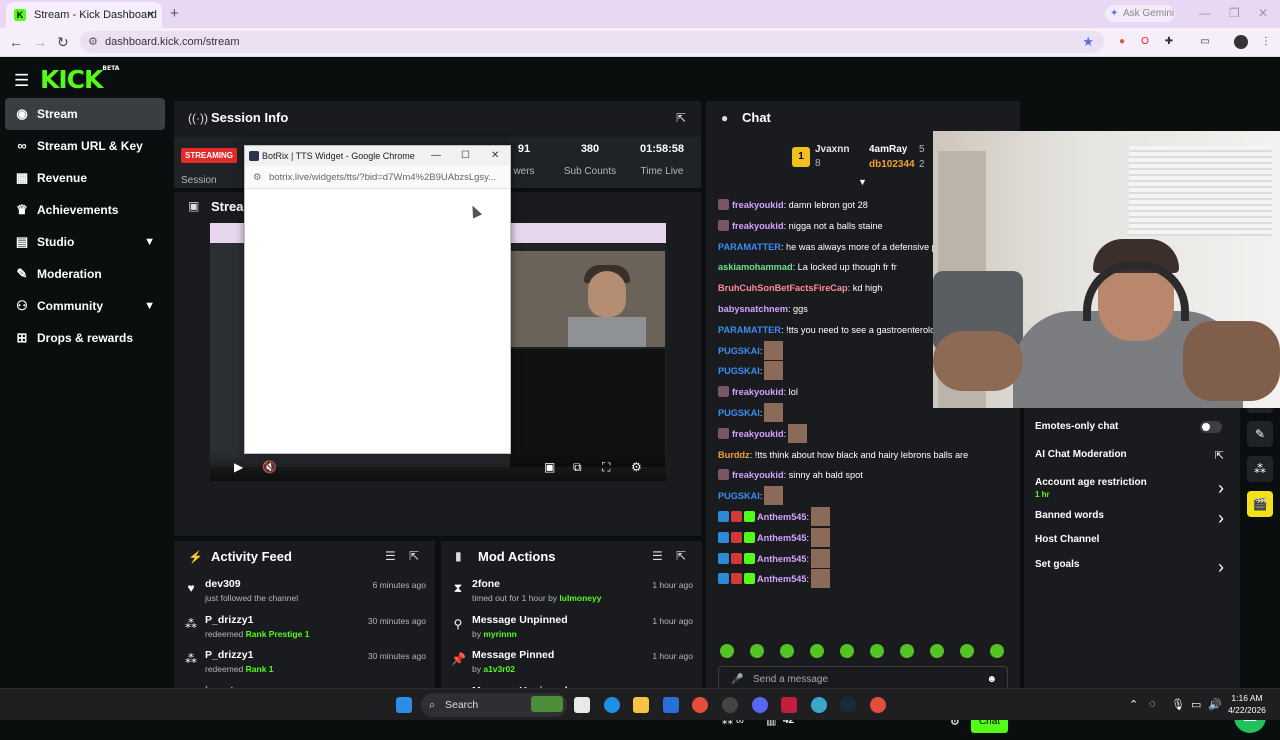 Image resolution: width=1280 pixels, height=740 pixels. I want to click on item-highlight: myrinnn, so click(500, 634).